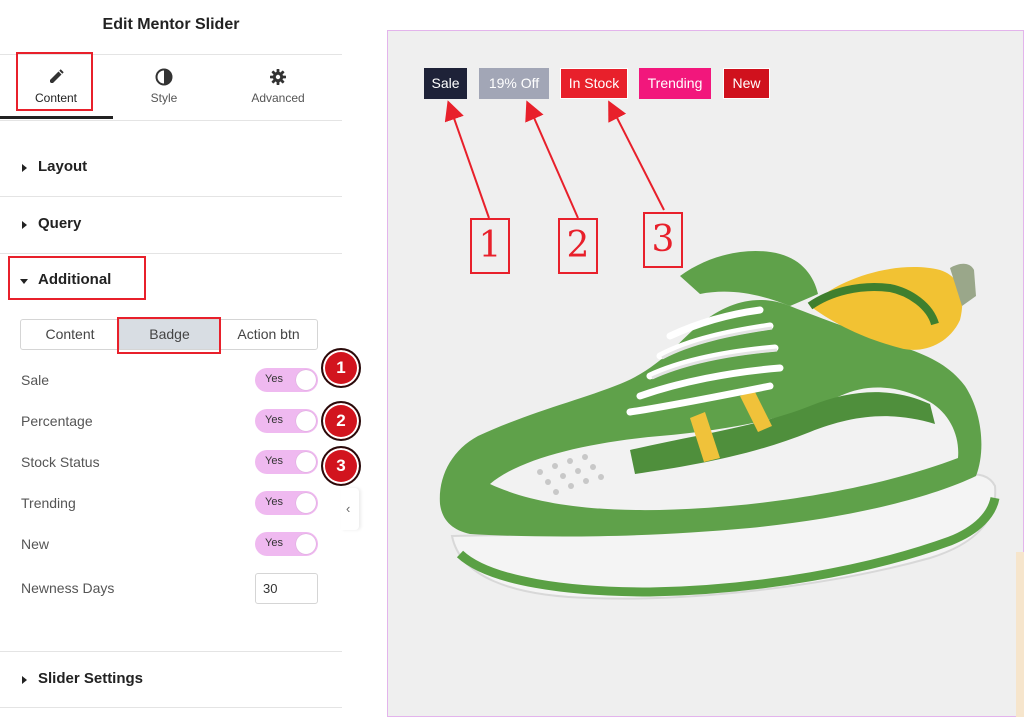 The image size is (1024, 717). I want to click on percentage-label: Percentage, so click(57, 421).